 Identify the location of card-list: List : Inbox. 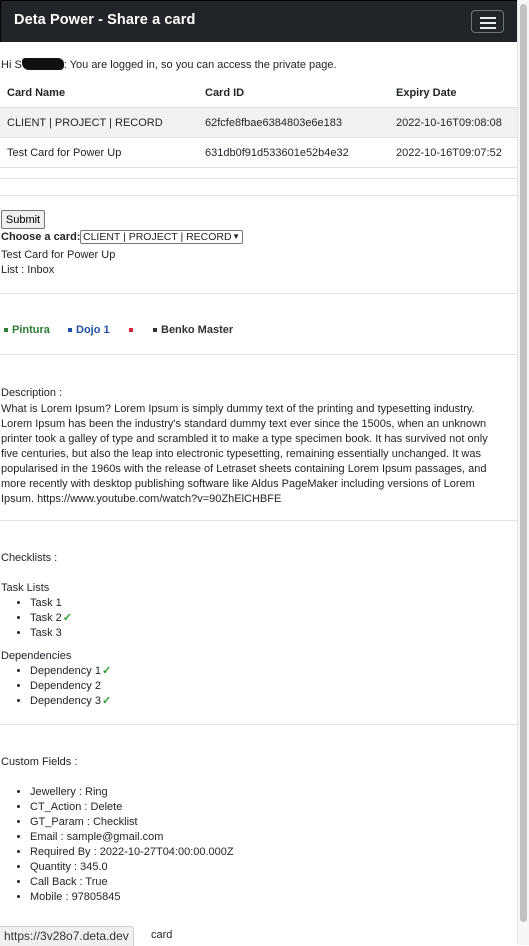
(28, 270).